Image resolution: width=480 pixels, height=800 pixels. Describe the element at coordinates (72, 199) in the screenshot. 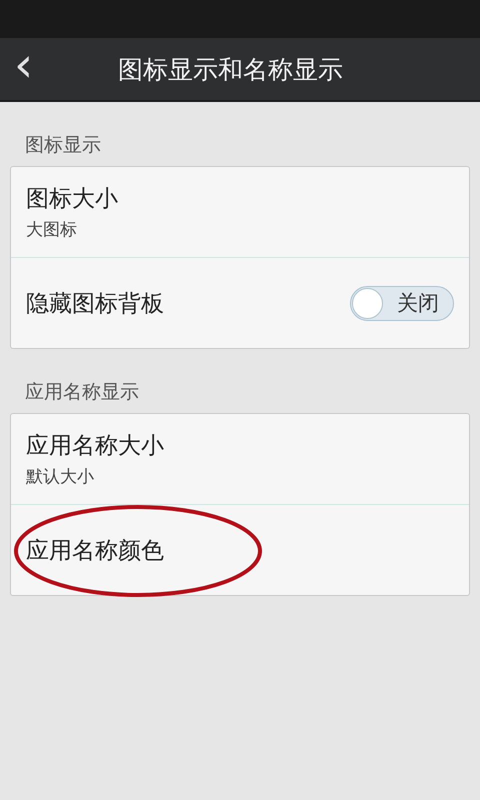

I see `setting-title: 图标大小` at that location.